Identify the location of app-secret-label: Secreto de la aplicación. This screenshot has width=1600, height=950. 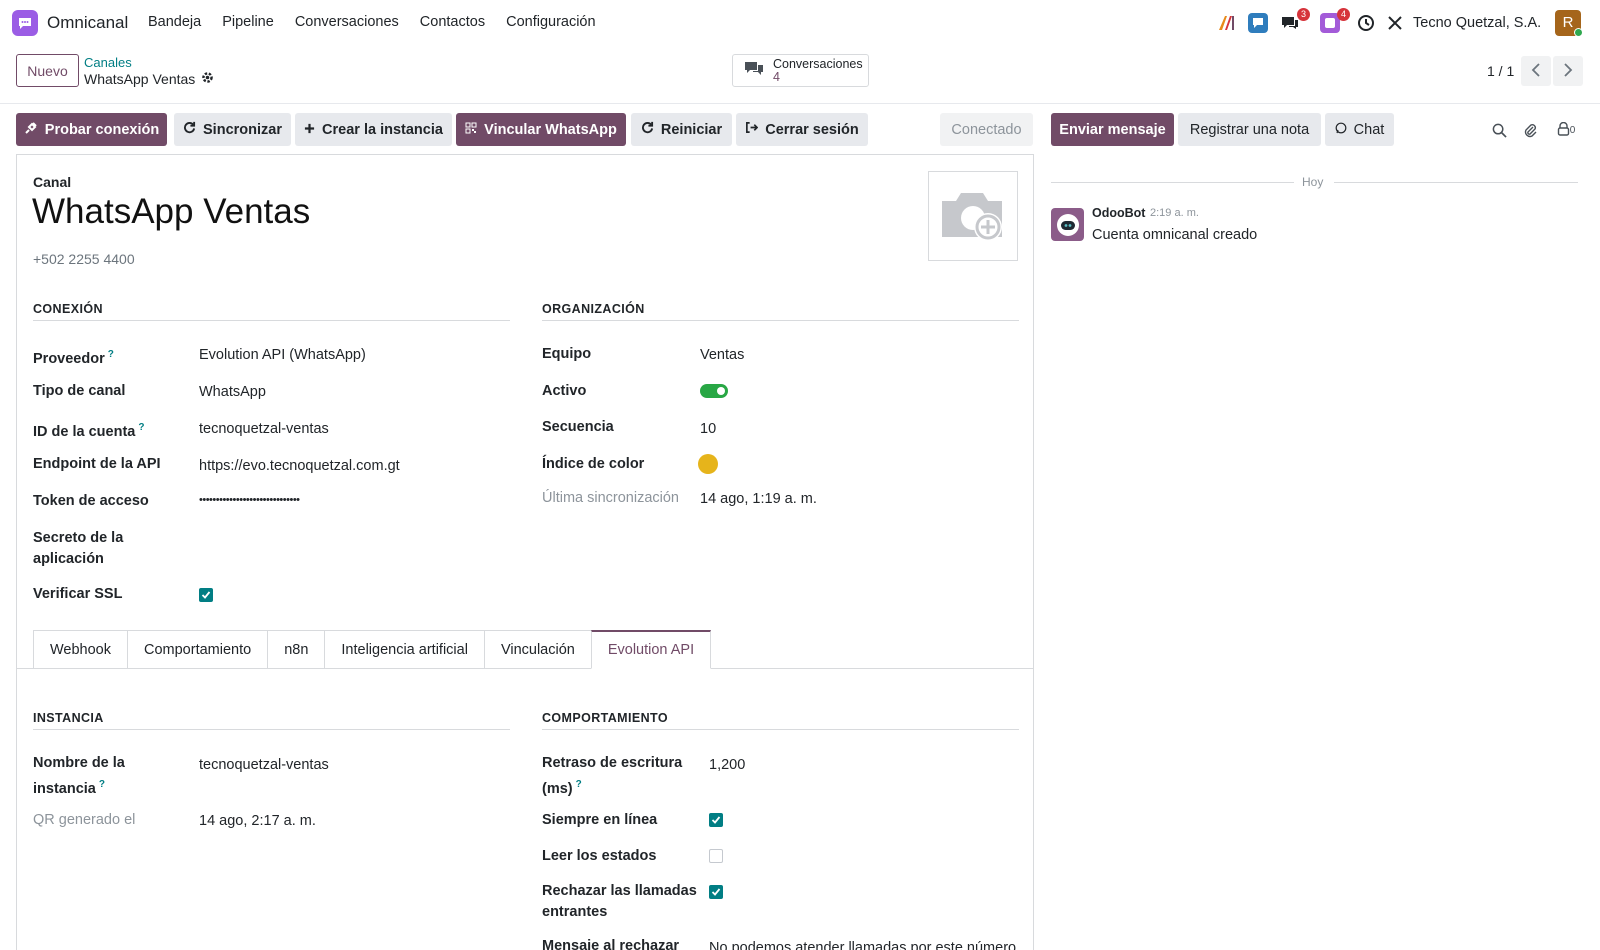
(78, 548).